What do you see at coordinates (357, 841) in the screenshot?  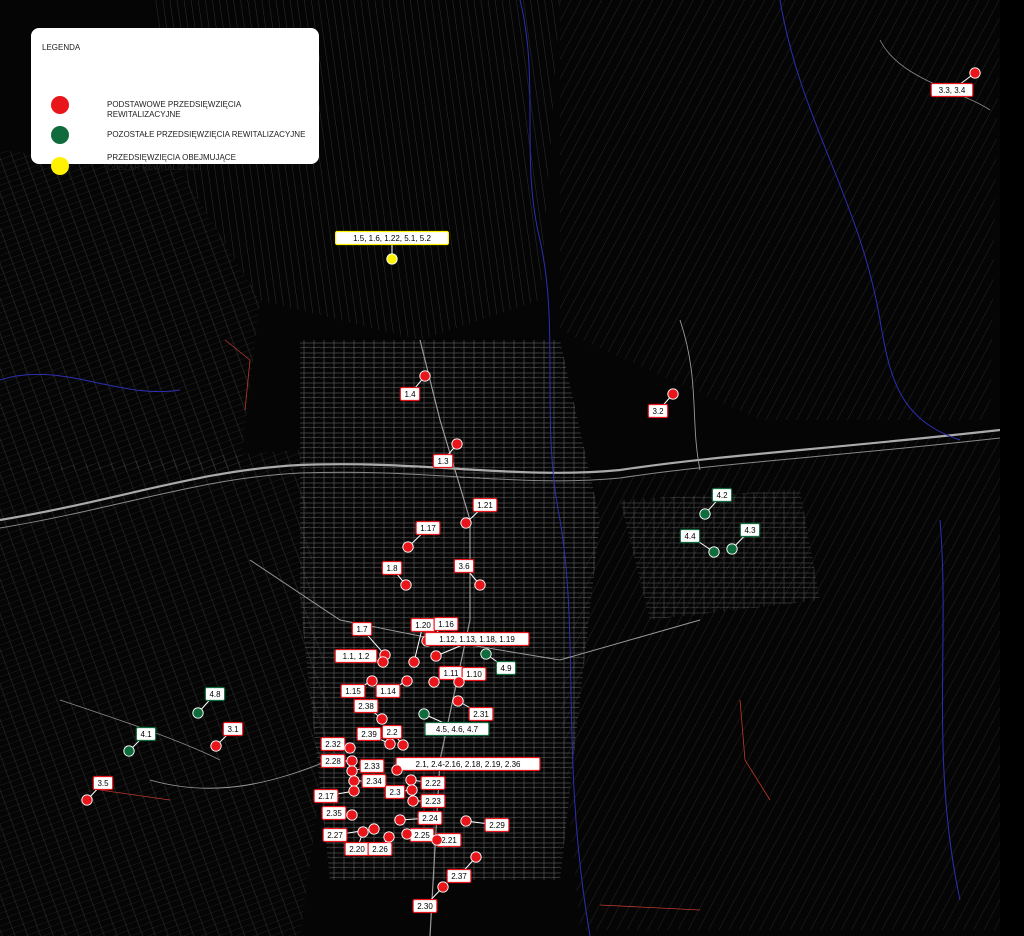 I see `marker-2-20: 2.20` at bounding box center [357, 841].